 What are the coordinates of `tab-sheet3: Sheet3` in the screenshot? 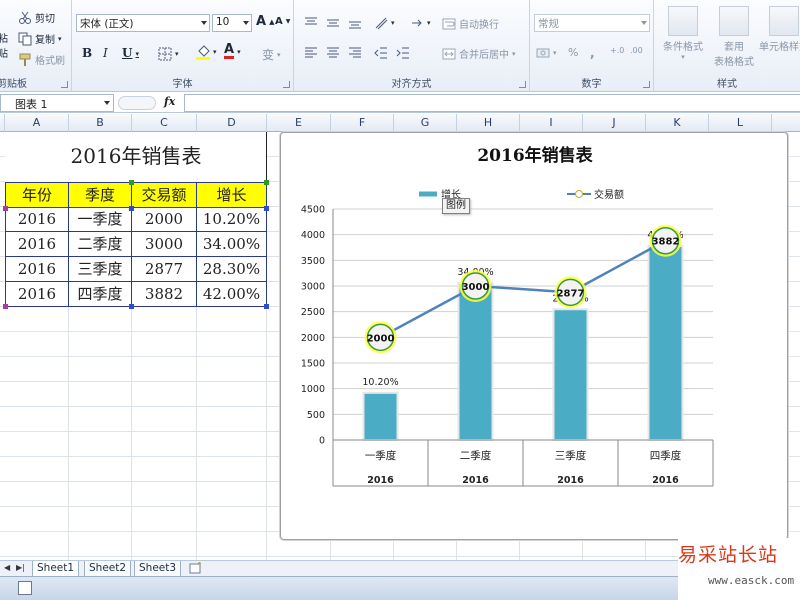 It's located at (158, 569).